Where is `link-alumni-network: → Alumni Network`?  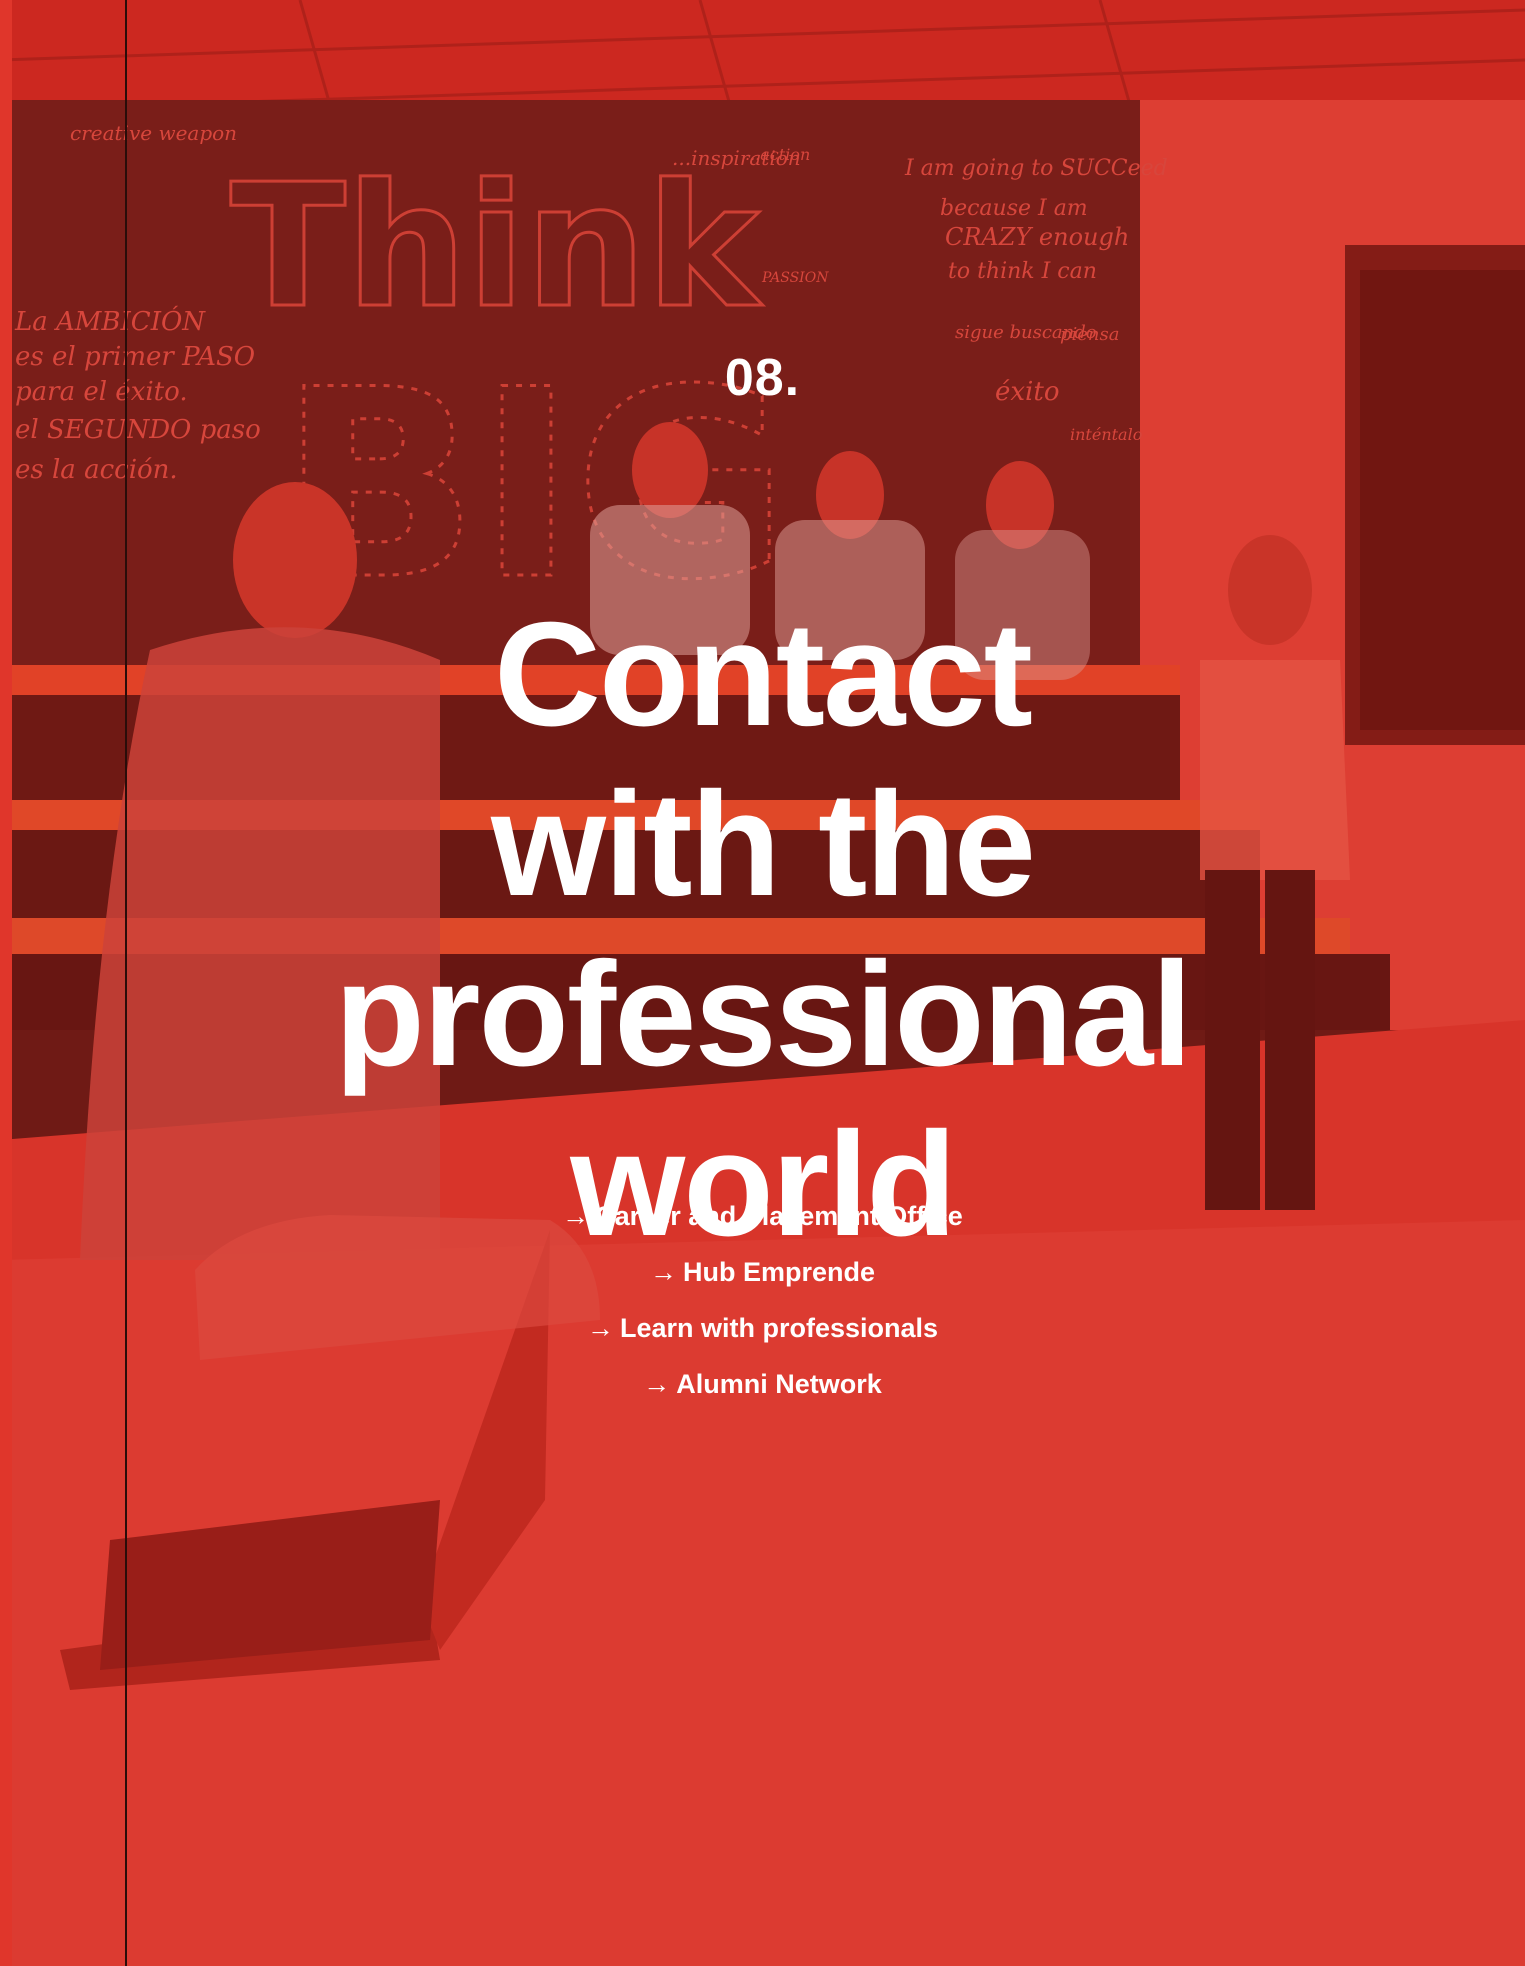
link-alumni-network: → Alumni Network is located at coordinates (762, 1392).